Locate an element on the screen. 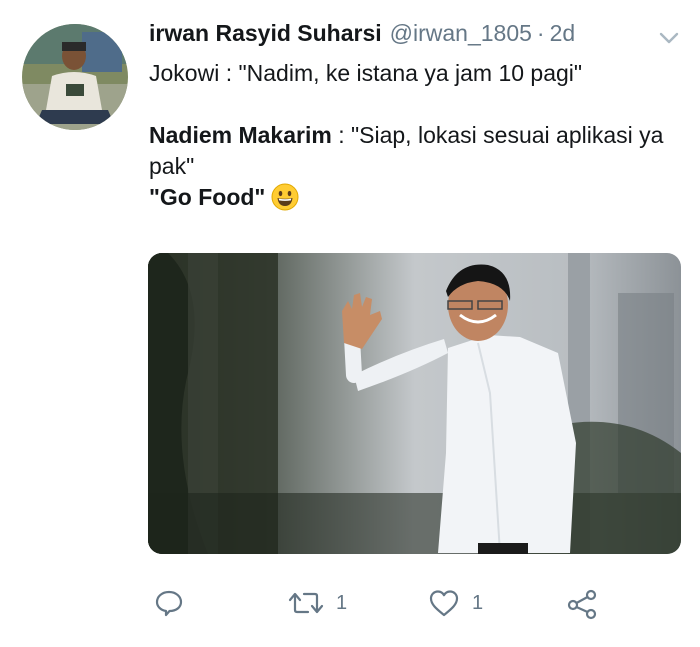 This screenshot has width=700, height=647. retweet-button: 1 is located at coordinates (317, 603).